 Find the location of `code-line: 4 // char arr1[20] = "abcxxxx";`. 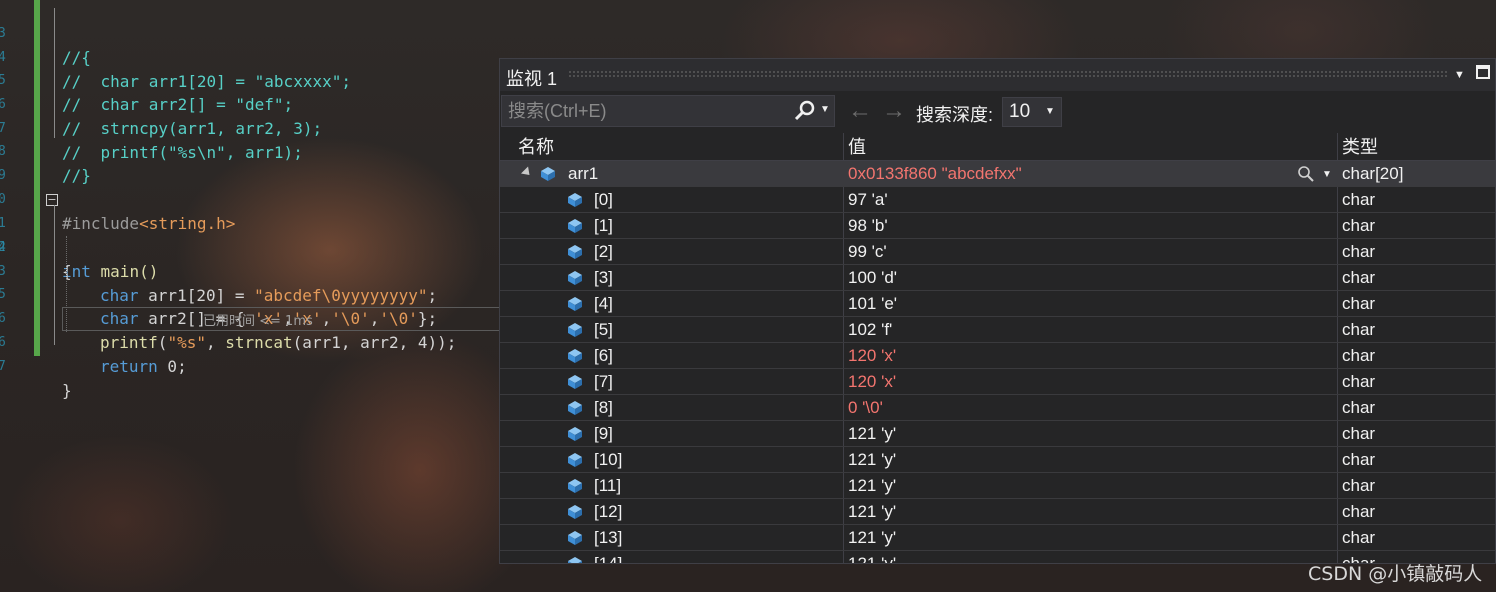

code-line: 4 // char arr1[20] = "abcxxxx"; is located at coordinates (250, 56).